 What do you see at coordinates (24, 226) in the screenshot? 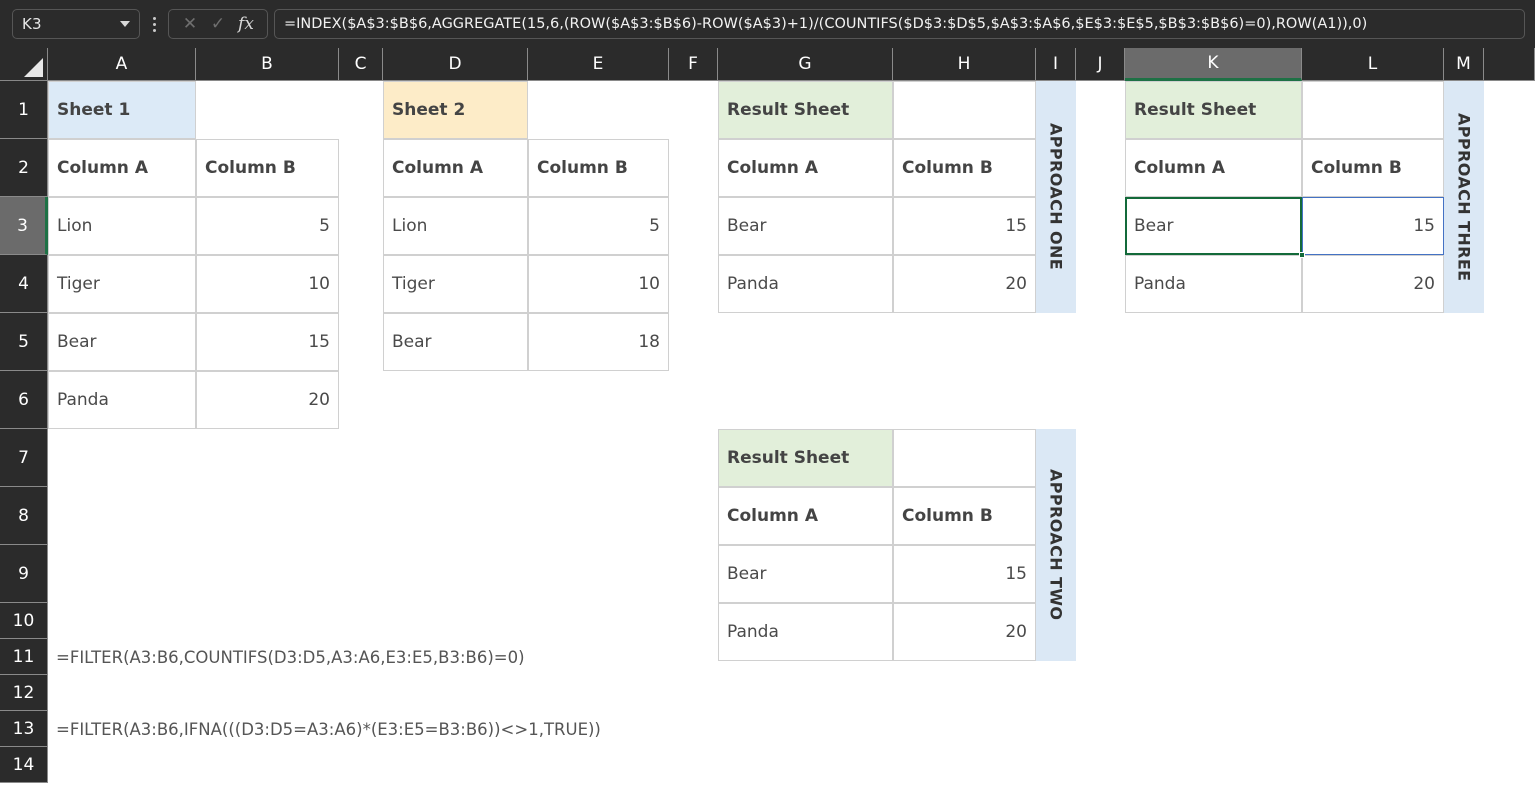
I see `row-header-3: 3` at bounding box center [24, 226].